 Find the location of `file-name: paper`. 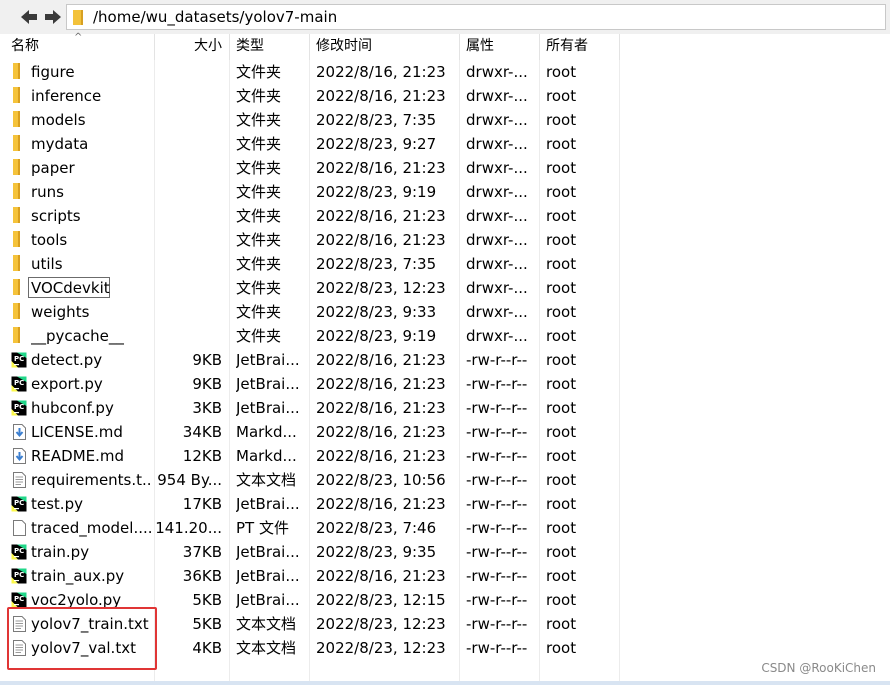

file-name: paper is located at coordinates (92, 168).